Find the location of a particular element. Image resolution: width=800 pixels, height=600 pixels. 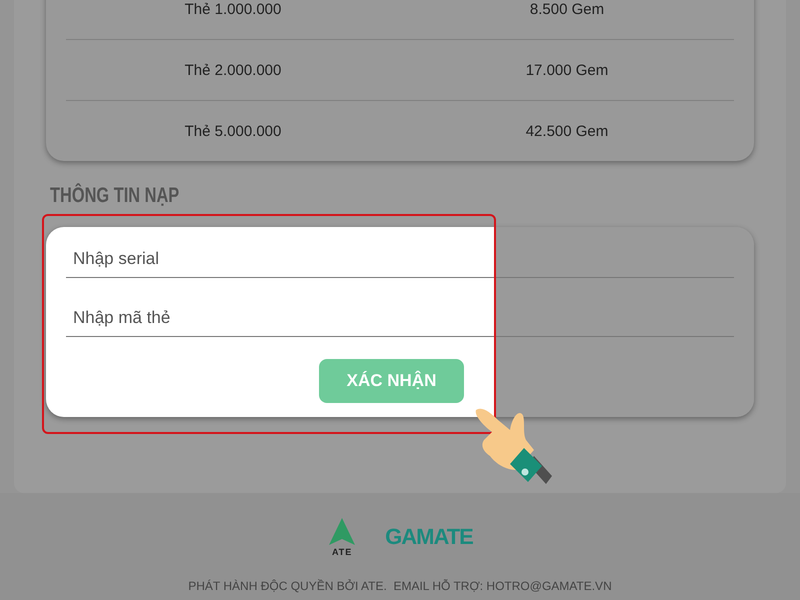

logo-text: ATE is located at coordinates (342, 552).